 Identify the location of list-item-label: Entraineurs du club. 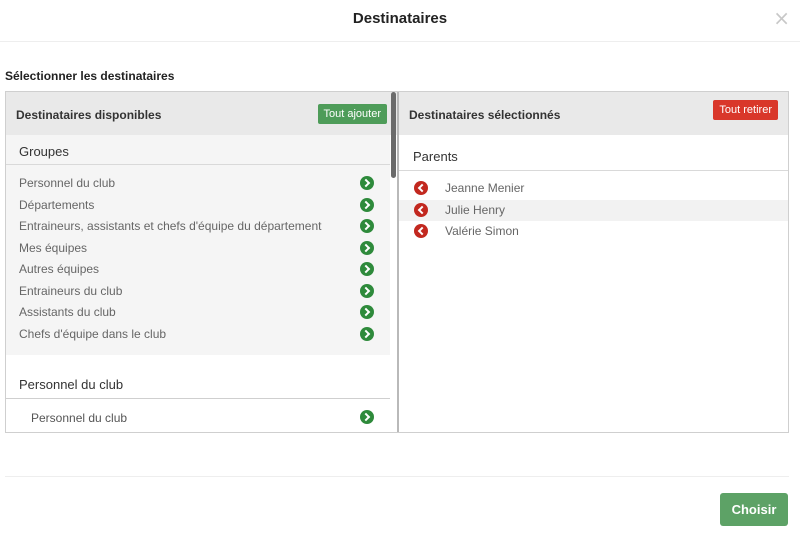
(71, 290).